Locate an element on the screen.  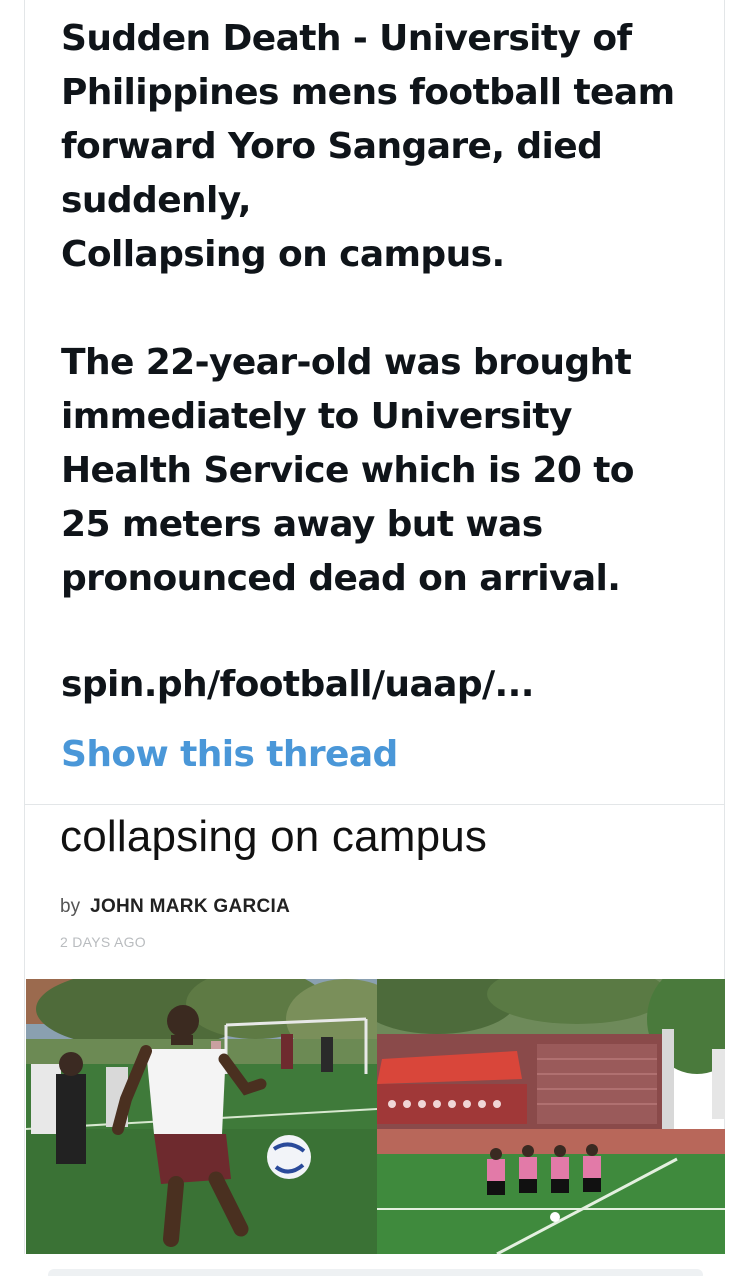
show-thread-link: Show this thread is located at coordinates (229, 755).